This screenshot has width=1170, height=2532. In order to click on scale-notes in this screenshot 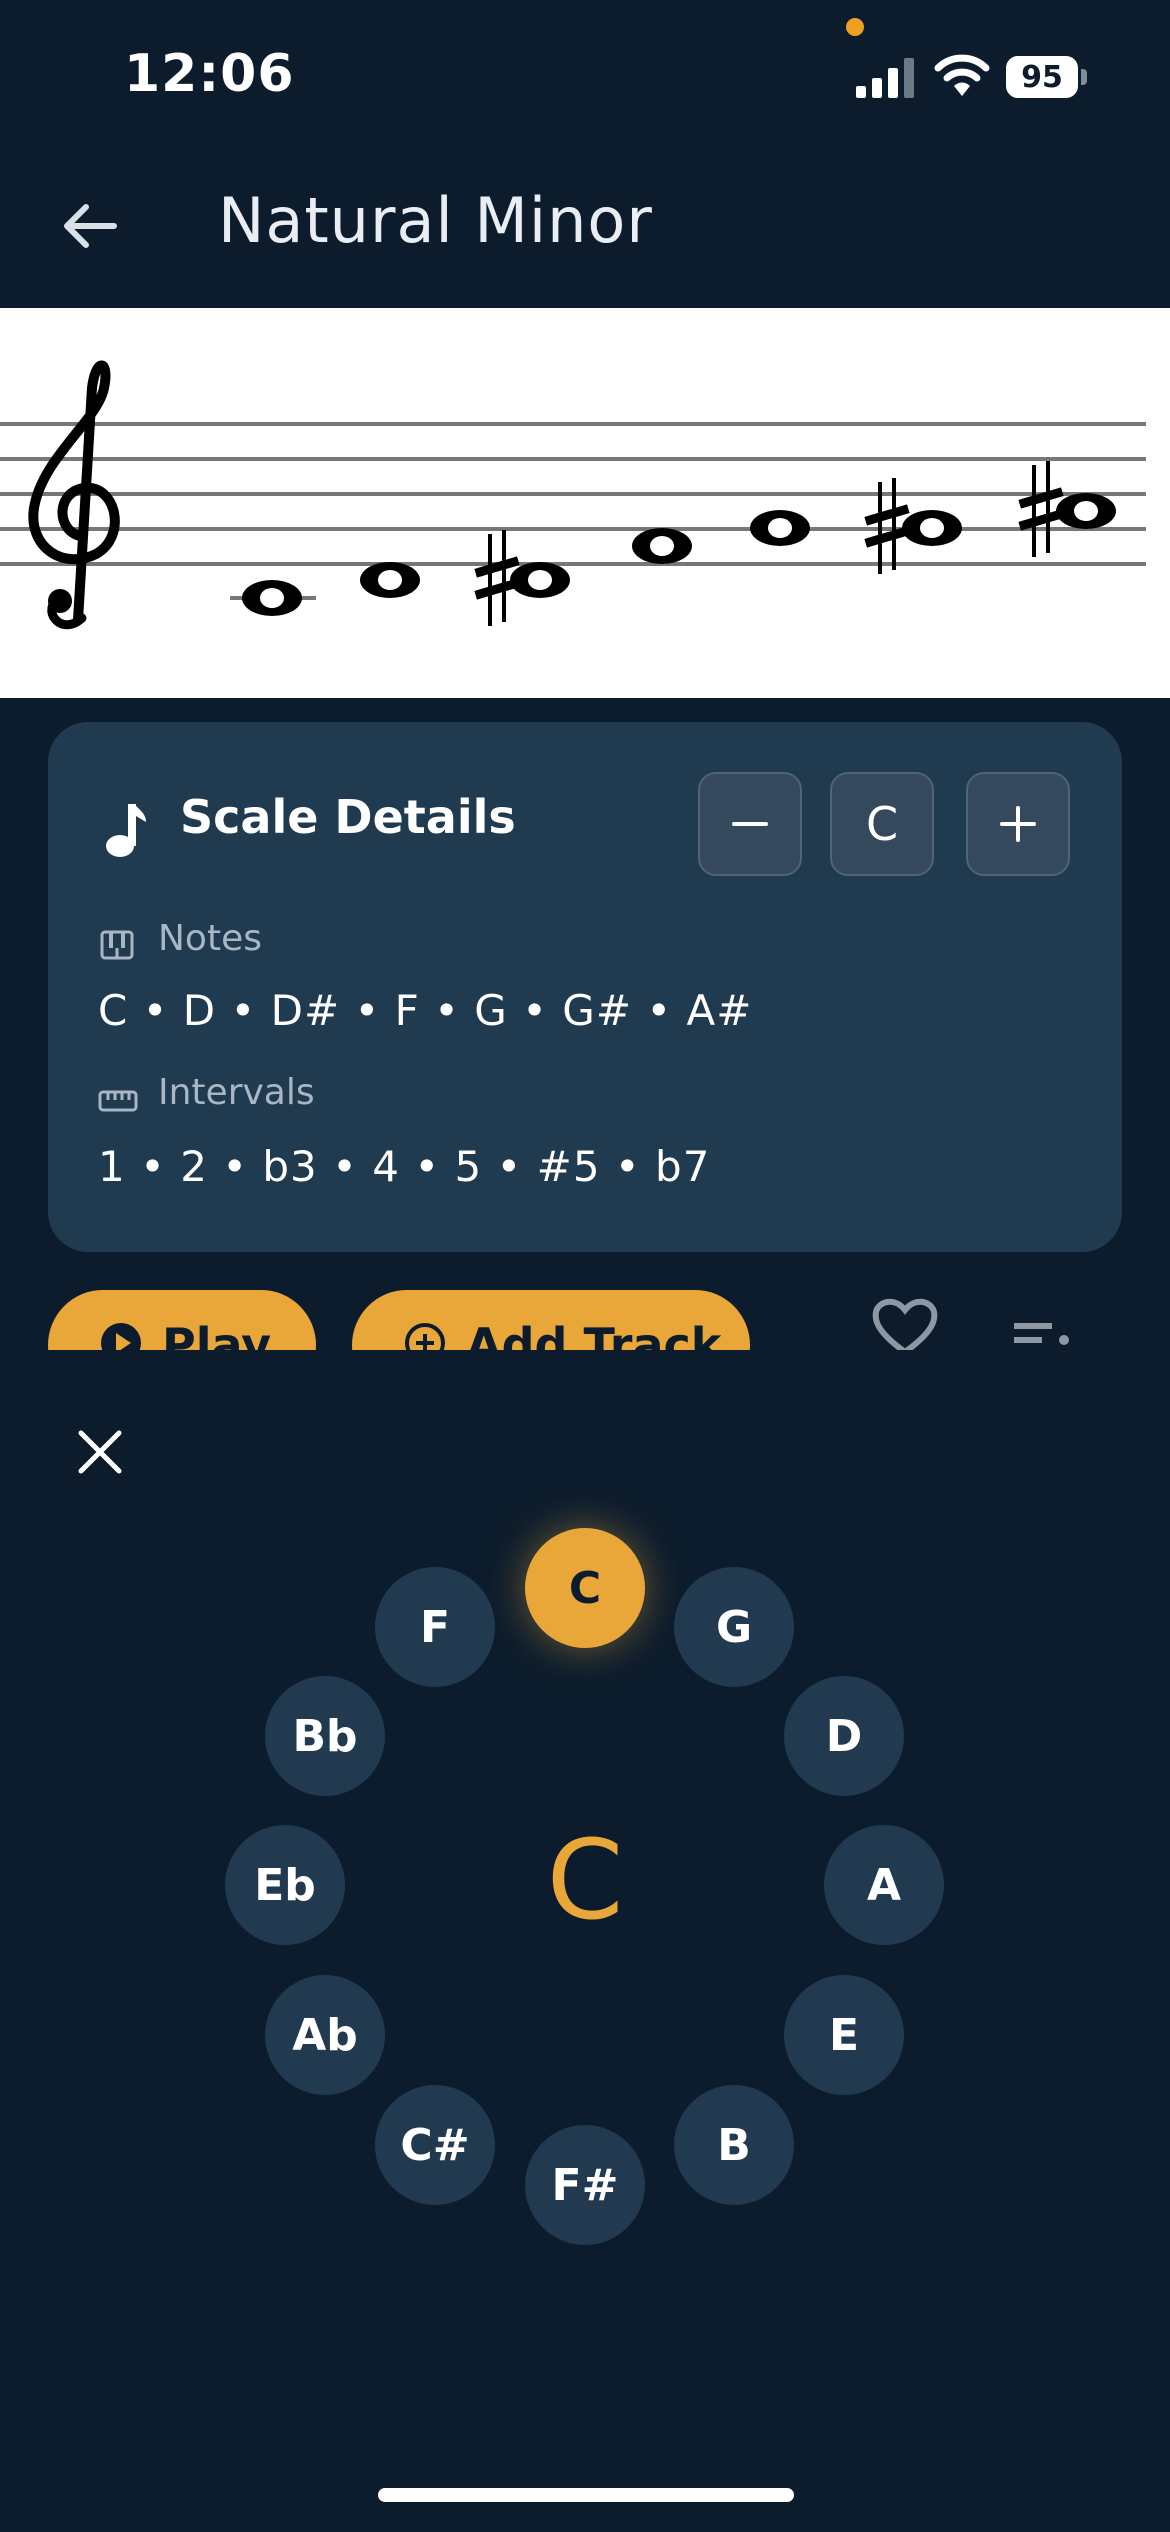, I will do `click(673, 554)`.